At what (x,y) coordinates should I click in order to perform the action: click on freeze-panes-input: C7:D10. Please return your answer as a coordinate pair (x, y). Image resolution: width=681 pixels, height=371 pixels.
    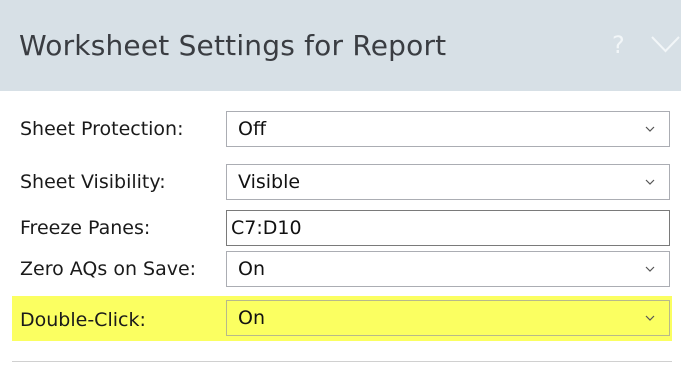
    Looking at the image, I should click on (448, 228).